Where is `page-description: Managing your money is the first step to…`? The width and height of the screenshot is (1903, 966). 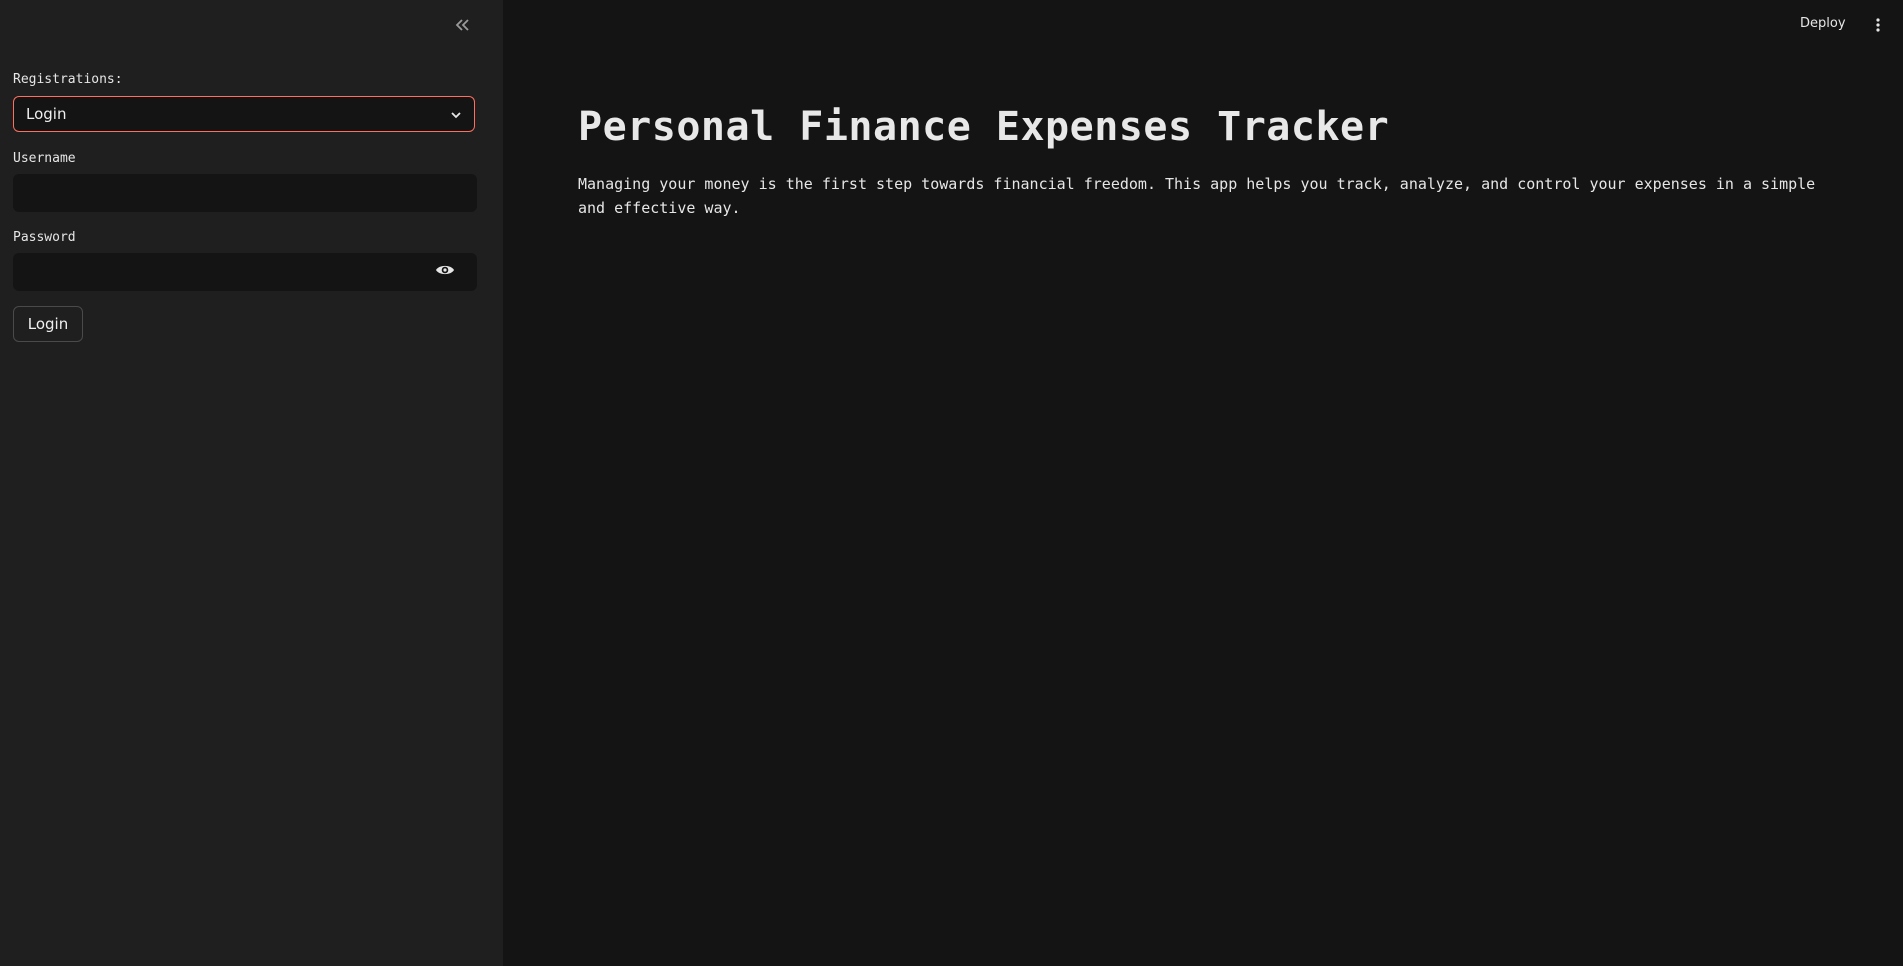
page-description: Managing your money is the first step to… is located at coordinates (1197, 196).